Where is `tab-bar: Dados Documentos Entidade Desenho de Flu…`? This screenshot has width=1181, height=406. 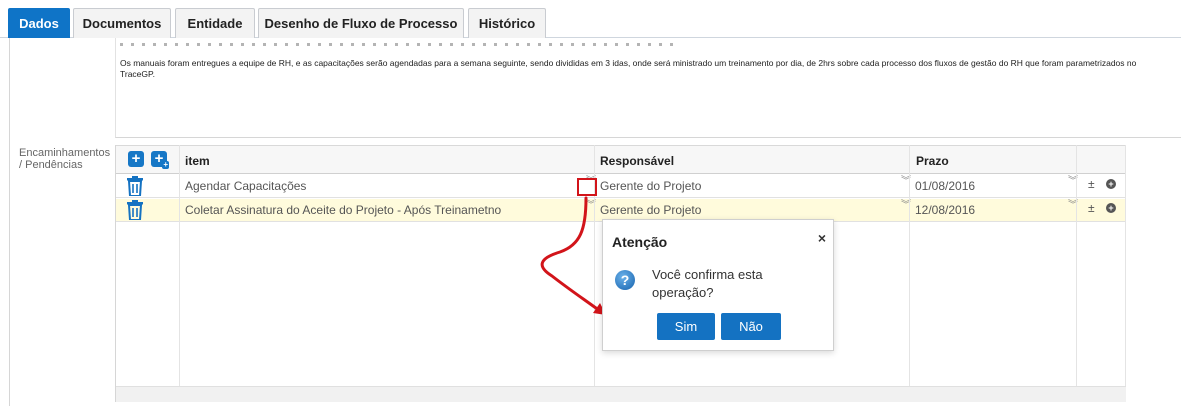
tab-bar: Dados Documentos Entidade Desenho de Flu… is located at coordinates (590, 19).